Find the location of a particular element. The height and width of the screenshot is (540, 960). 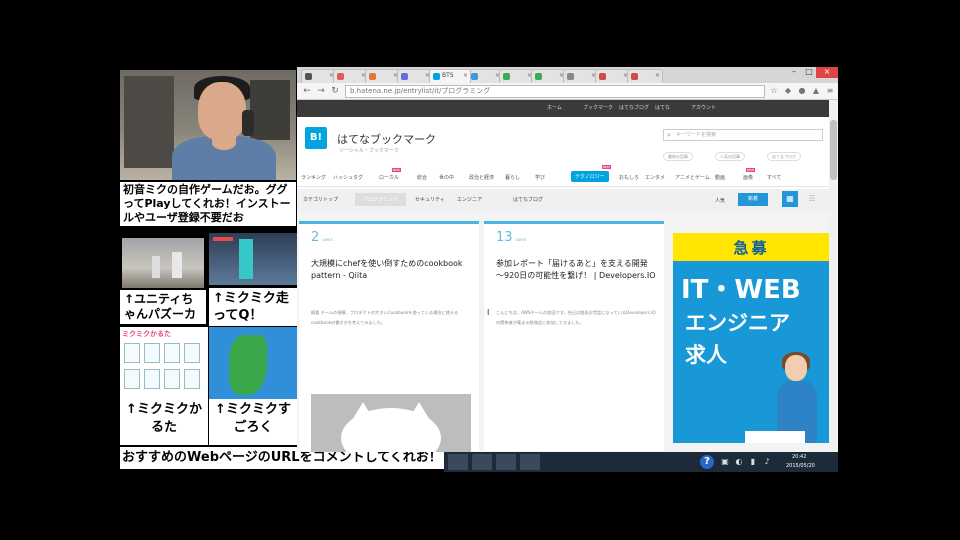

subcategory-tab: カテゴリトップ is located at coordinates (320, 199).